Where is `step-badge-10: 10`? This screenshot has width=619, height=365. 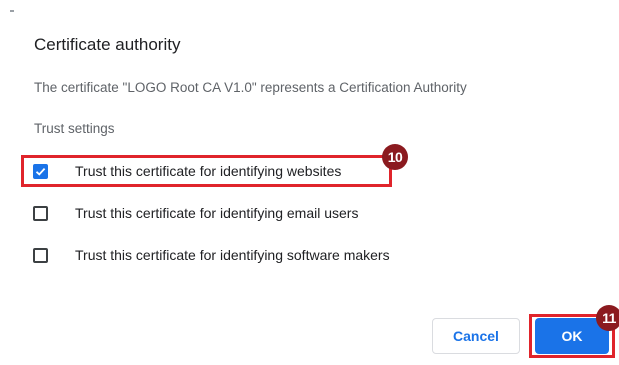
step-badge-10: 10 is located at coordinates (395, 157).